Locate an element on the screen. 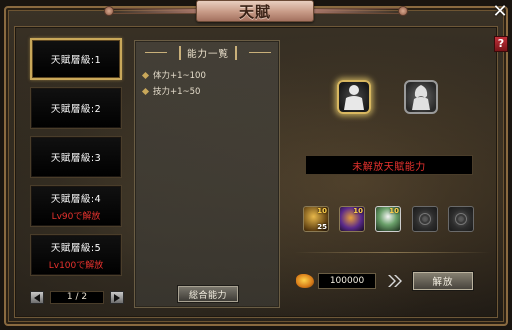 Image resolution: width=512 pixels, height=330 pixels. page-indicator: 1 / 2 is located at coordinates (77, 297).